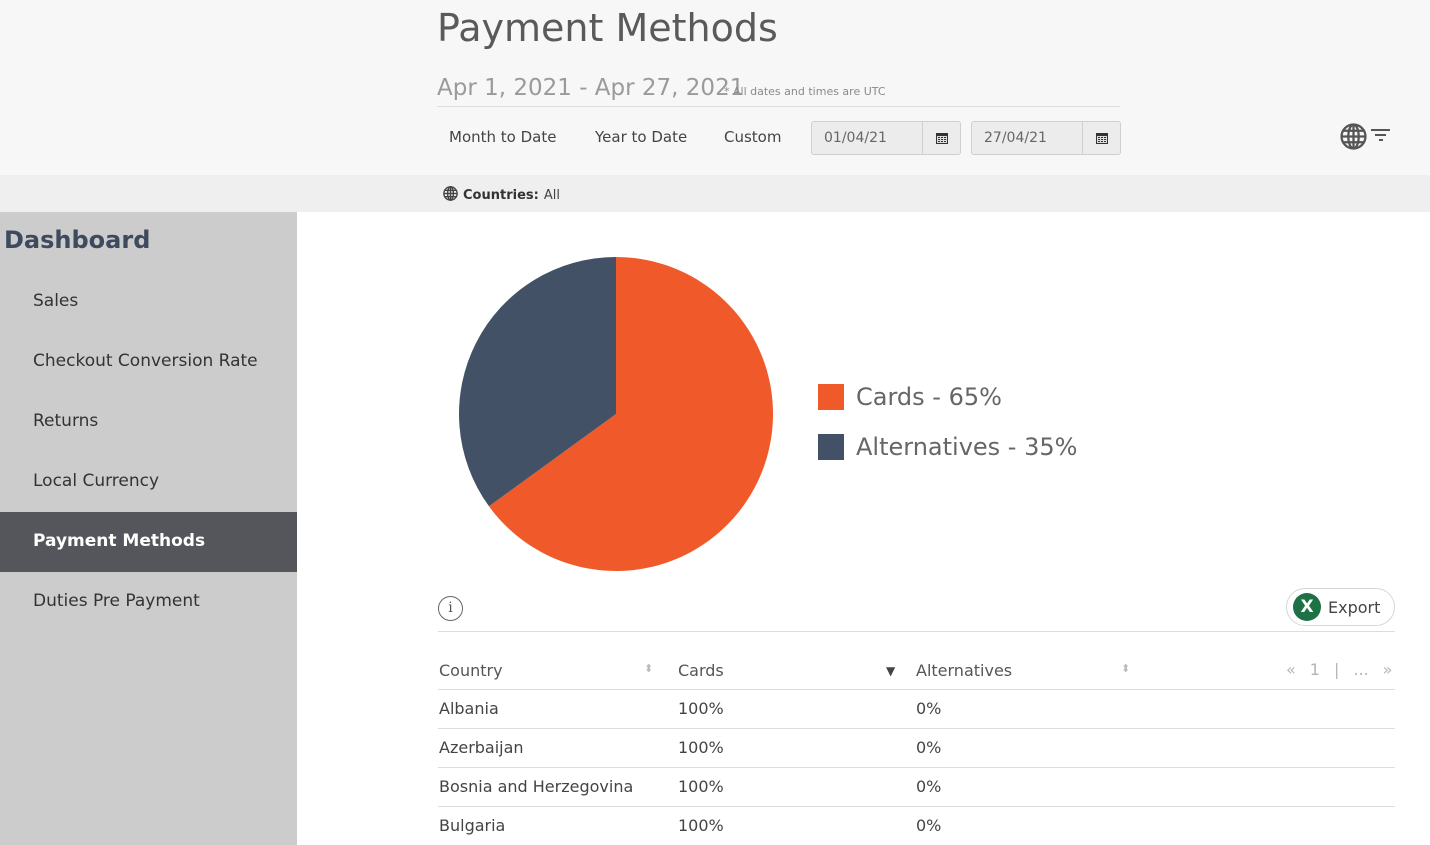  I want to click on export-button: X Export, so click(1340, 607).